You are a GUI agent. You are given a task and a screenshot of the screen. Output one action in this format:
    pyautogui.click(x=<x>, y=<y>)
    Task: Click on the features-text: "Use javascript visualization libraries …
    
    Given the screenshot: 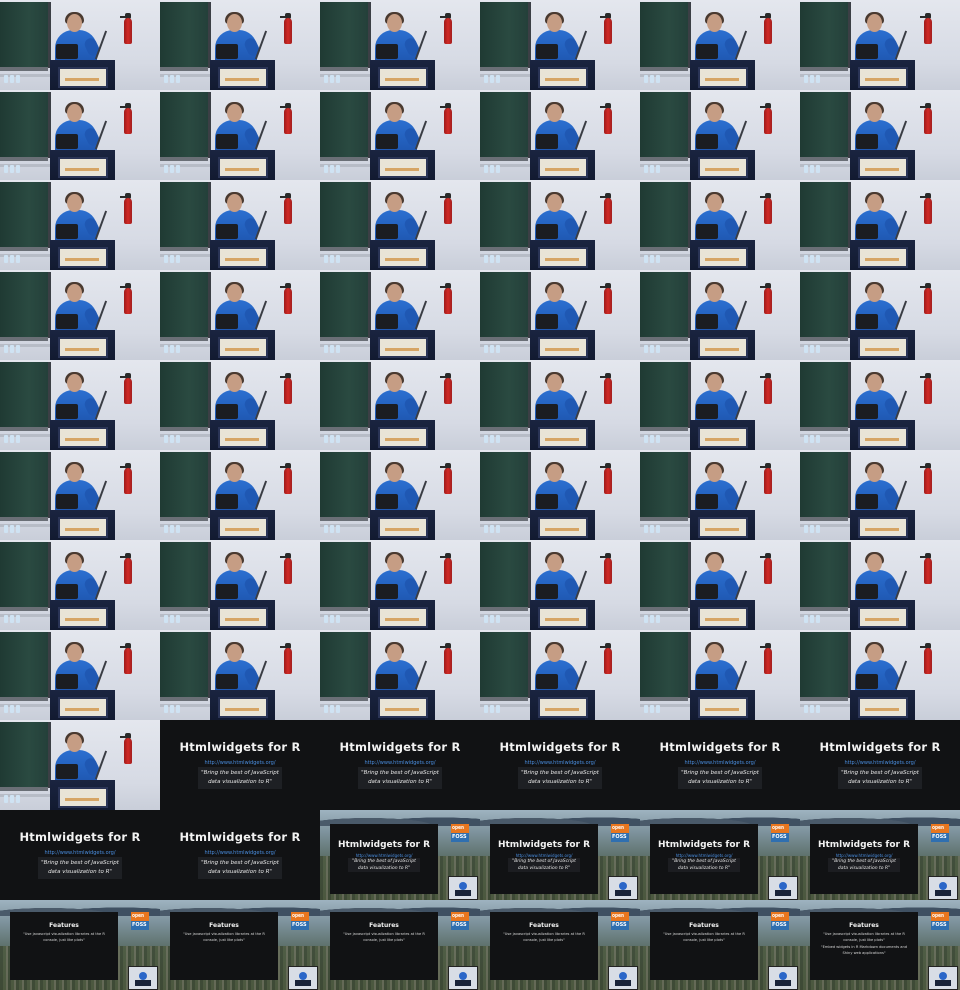 What is the action you would take?
    pyautogui.click(x=64, y=937)
    